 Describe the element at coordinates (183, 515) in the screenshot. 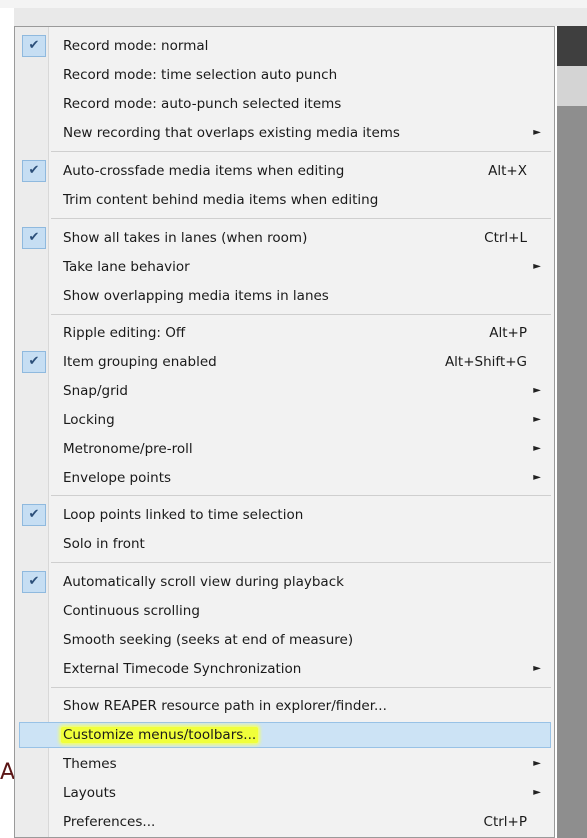

I see `menu-item-label: Loop points linked to time selection` at that location.